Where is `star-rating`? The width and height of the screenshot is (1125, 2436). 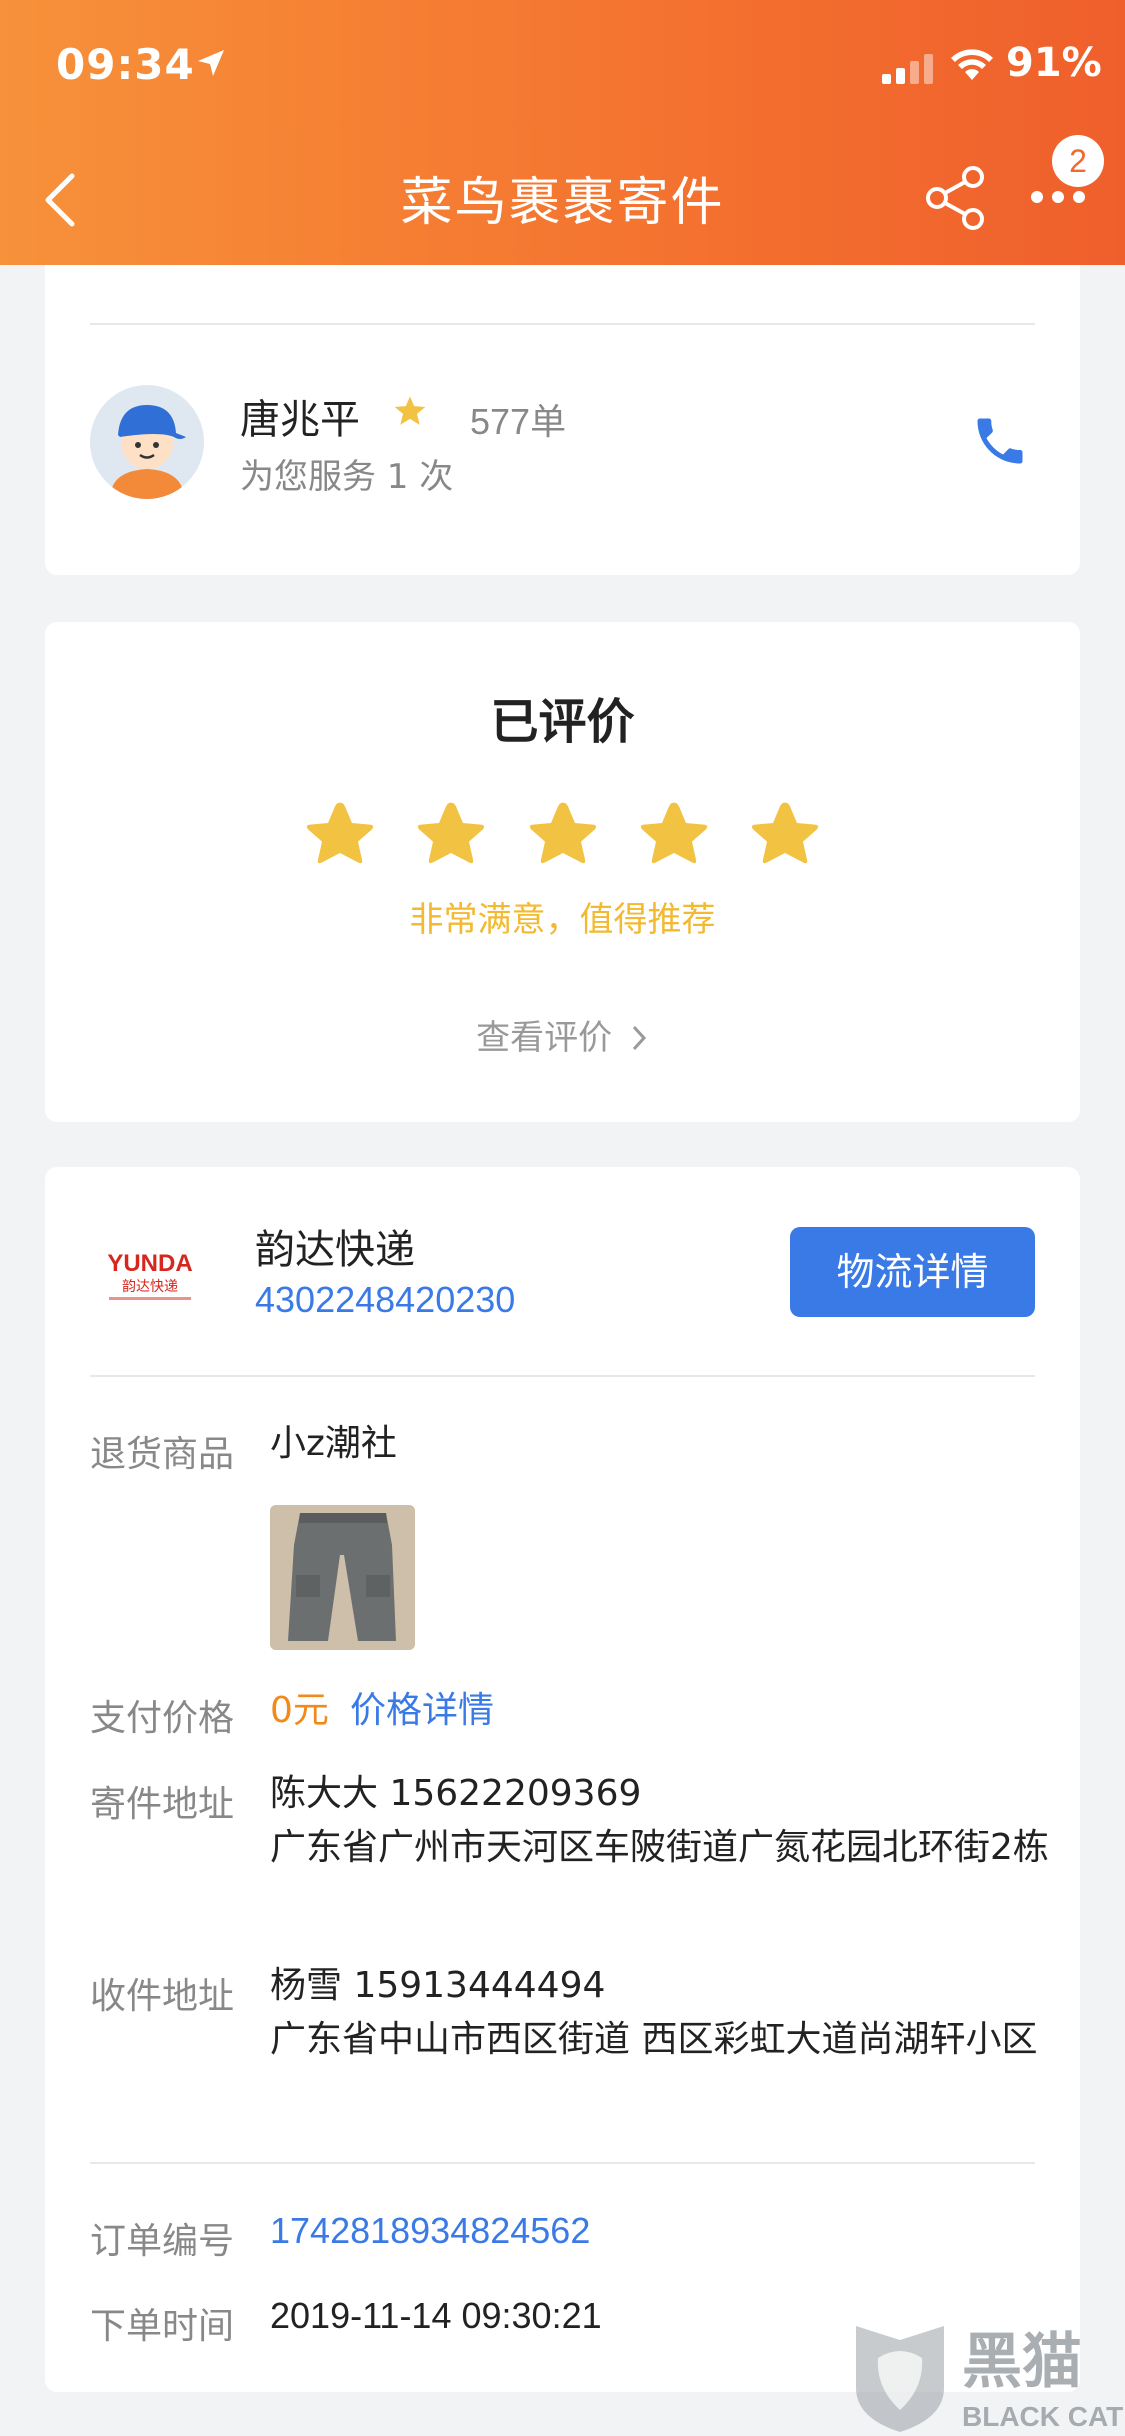 star-rating is located at coordinates (562, 839).